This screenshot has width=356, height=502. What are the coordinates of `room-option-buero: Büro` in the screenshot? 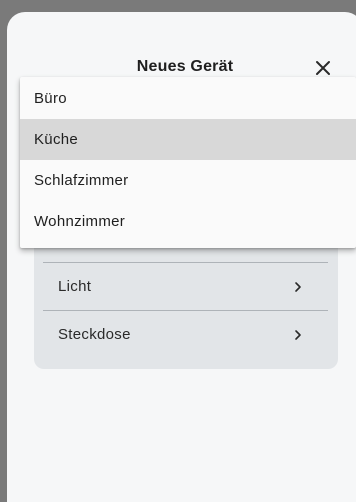 It's located at (188, 98).